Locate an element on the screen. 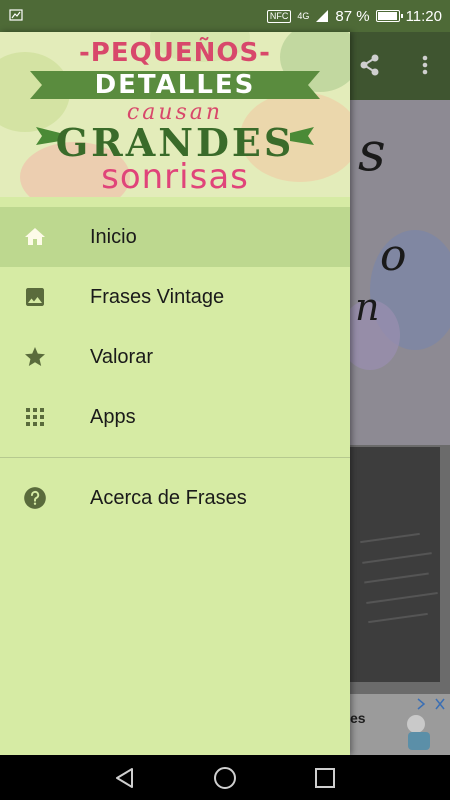  apps-grid-icon is located at coordinates (35, 417).